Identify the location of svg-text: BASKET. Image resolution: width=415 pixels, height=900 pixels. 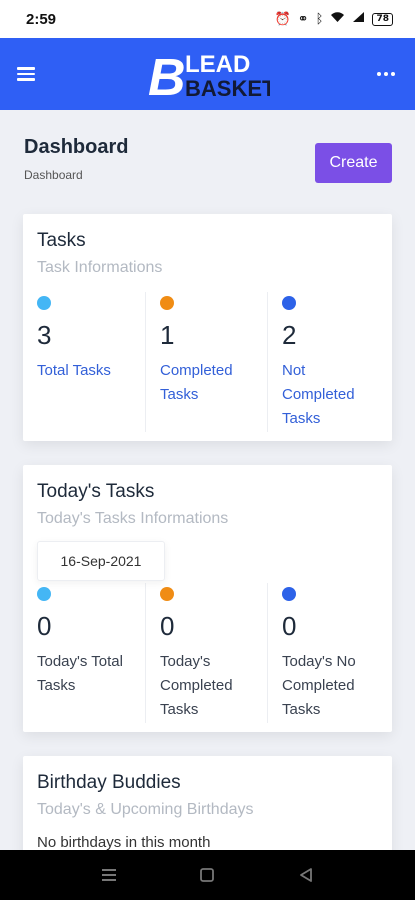
(227, 88).